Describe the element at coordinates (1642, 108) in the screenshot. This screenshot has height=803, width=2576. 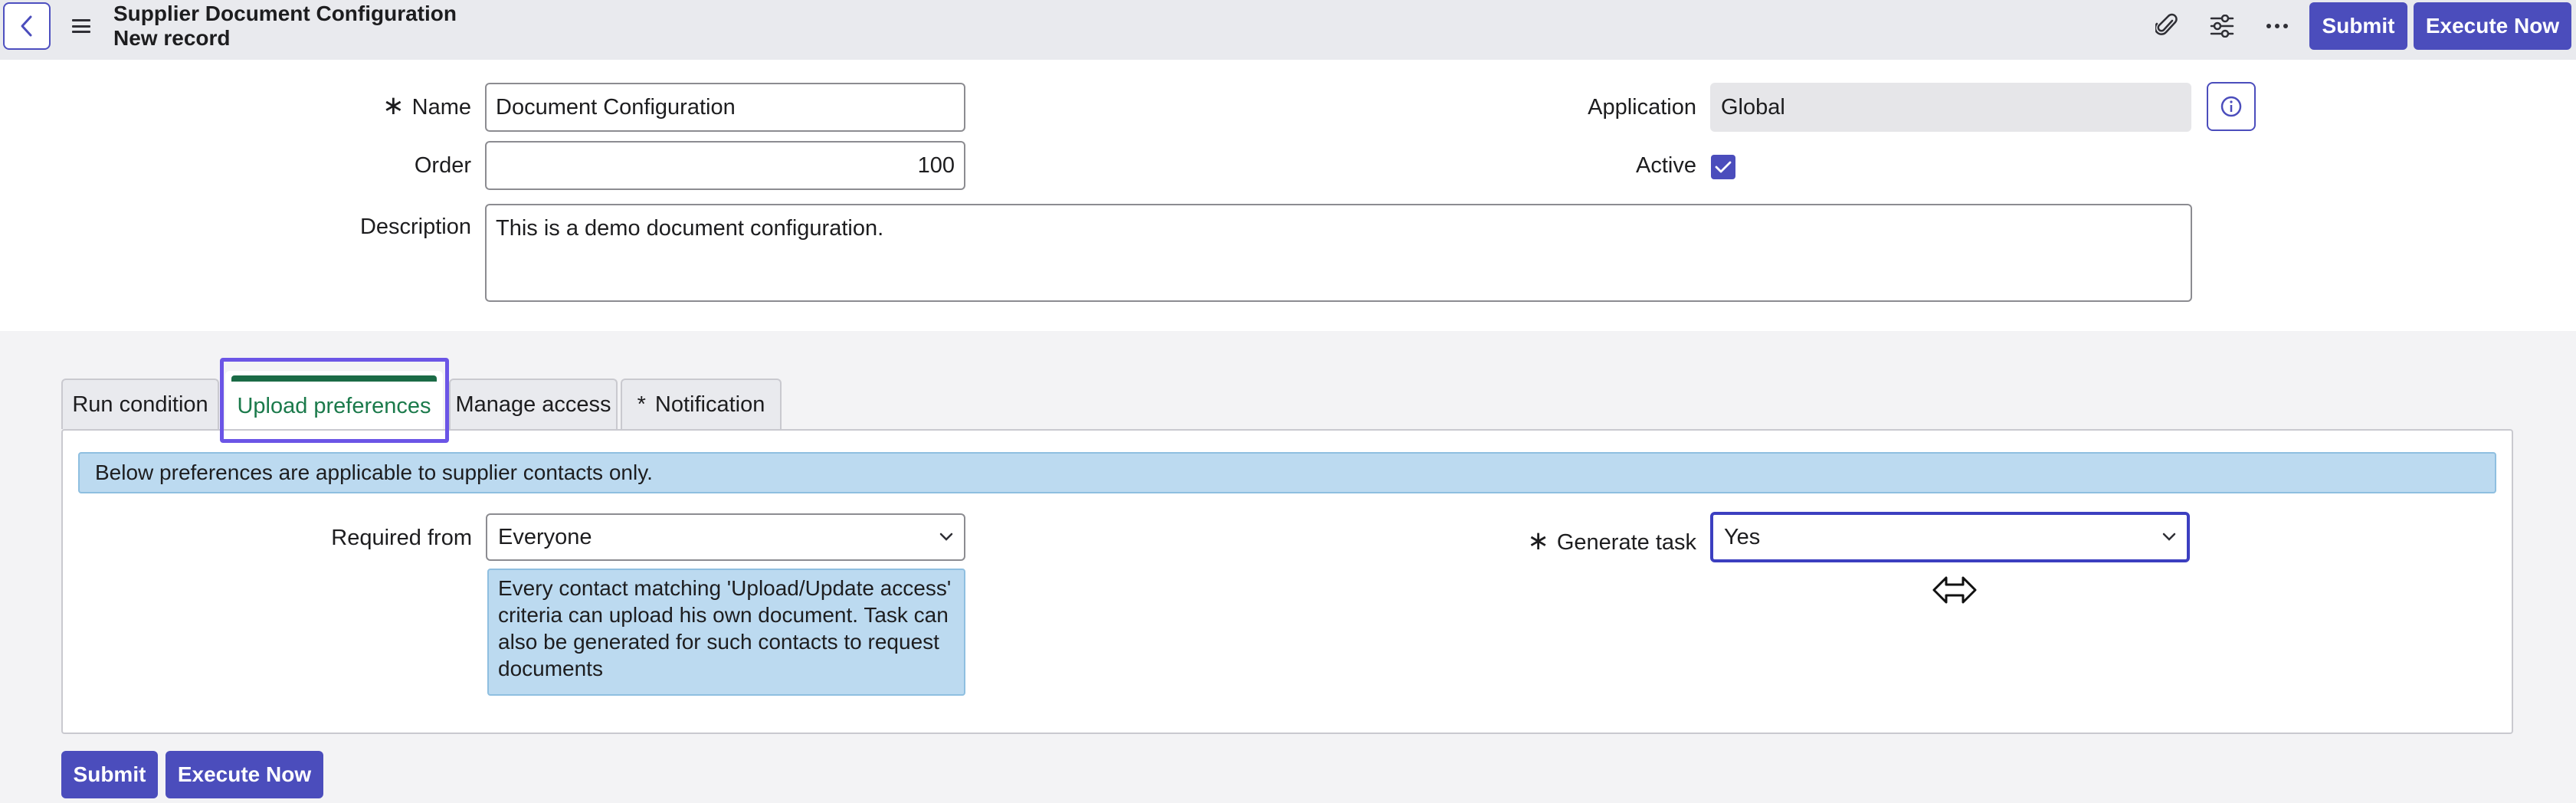
I see `application-label: Application` at that location.